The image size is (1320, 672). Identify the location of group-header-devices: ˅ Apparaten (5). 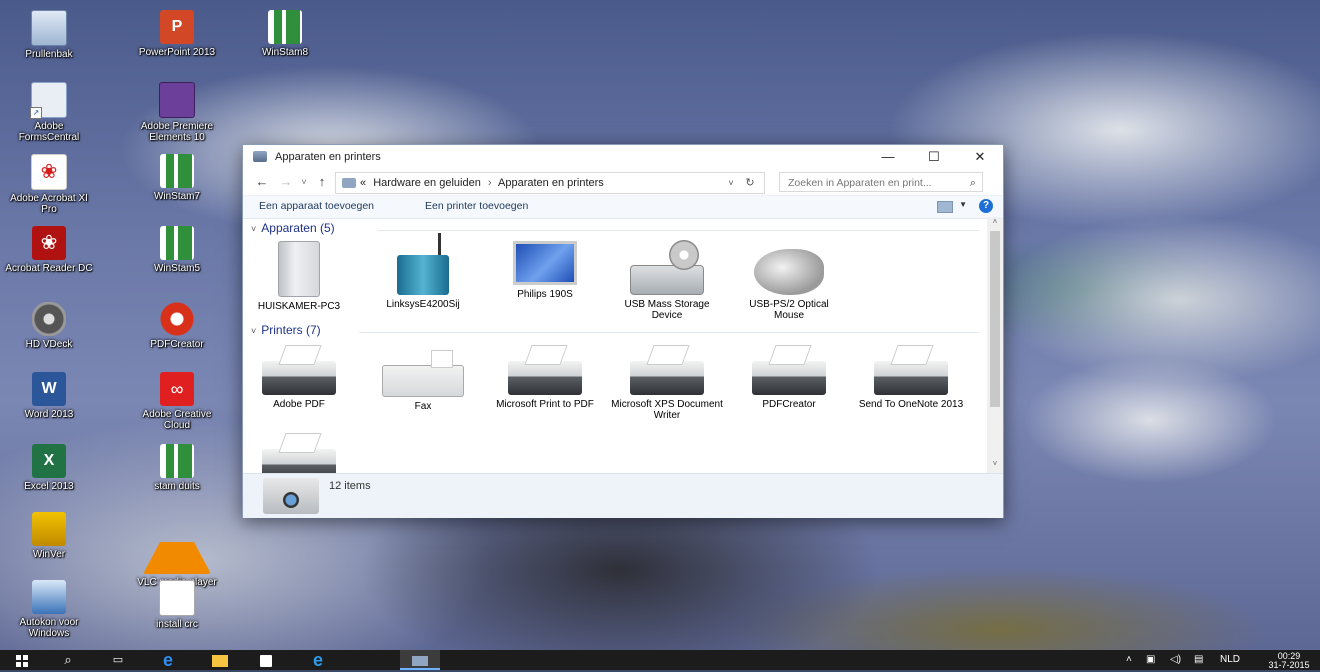
(615, 230).